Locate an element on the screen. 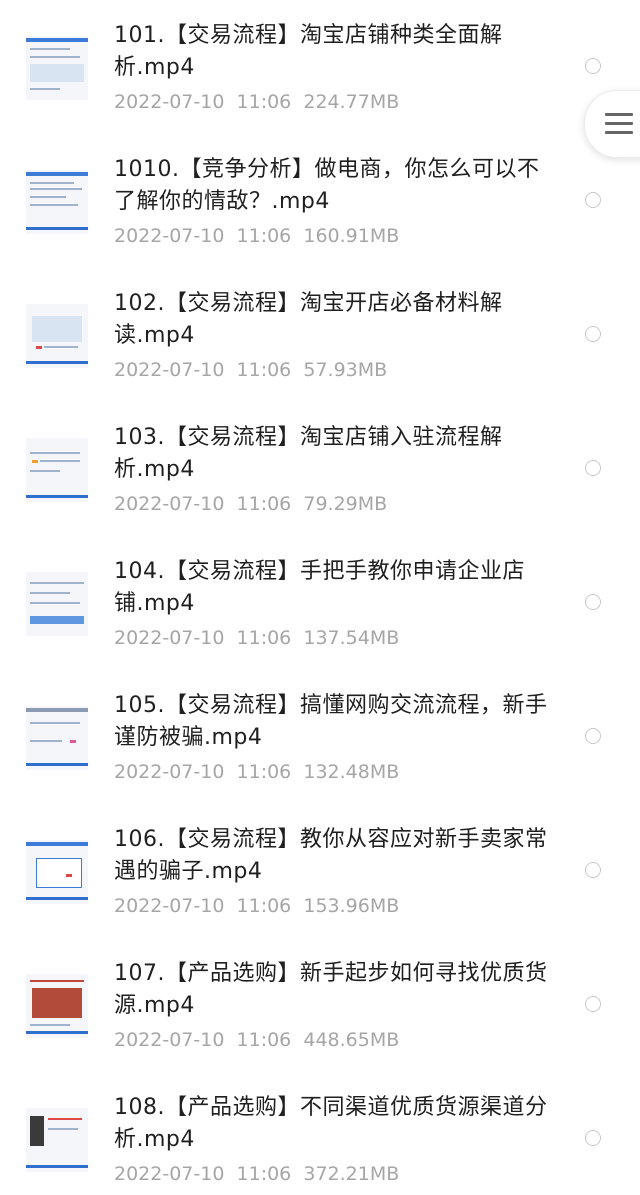  file-name: 103.【交易流程】淘宝店铺入驻流程解析.mp4 is located at coordinates (308, 453).